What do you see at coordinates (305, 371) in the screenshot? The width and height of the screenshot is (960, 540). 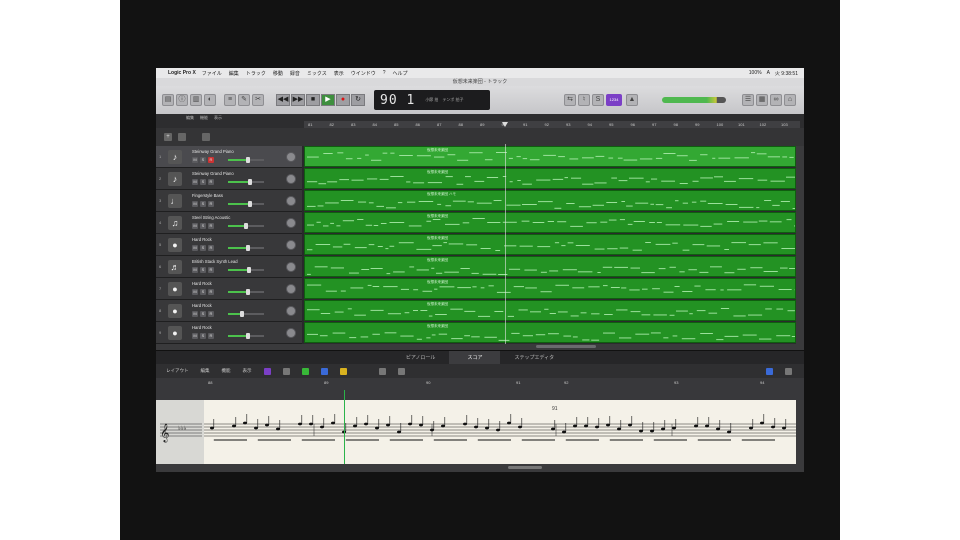 I see `catch-button` at bounding box center [305, 371].